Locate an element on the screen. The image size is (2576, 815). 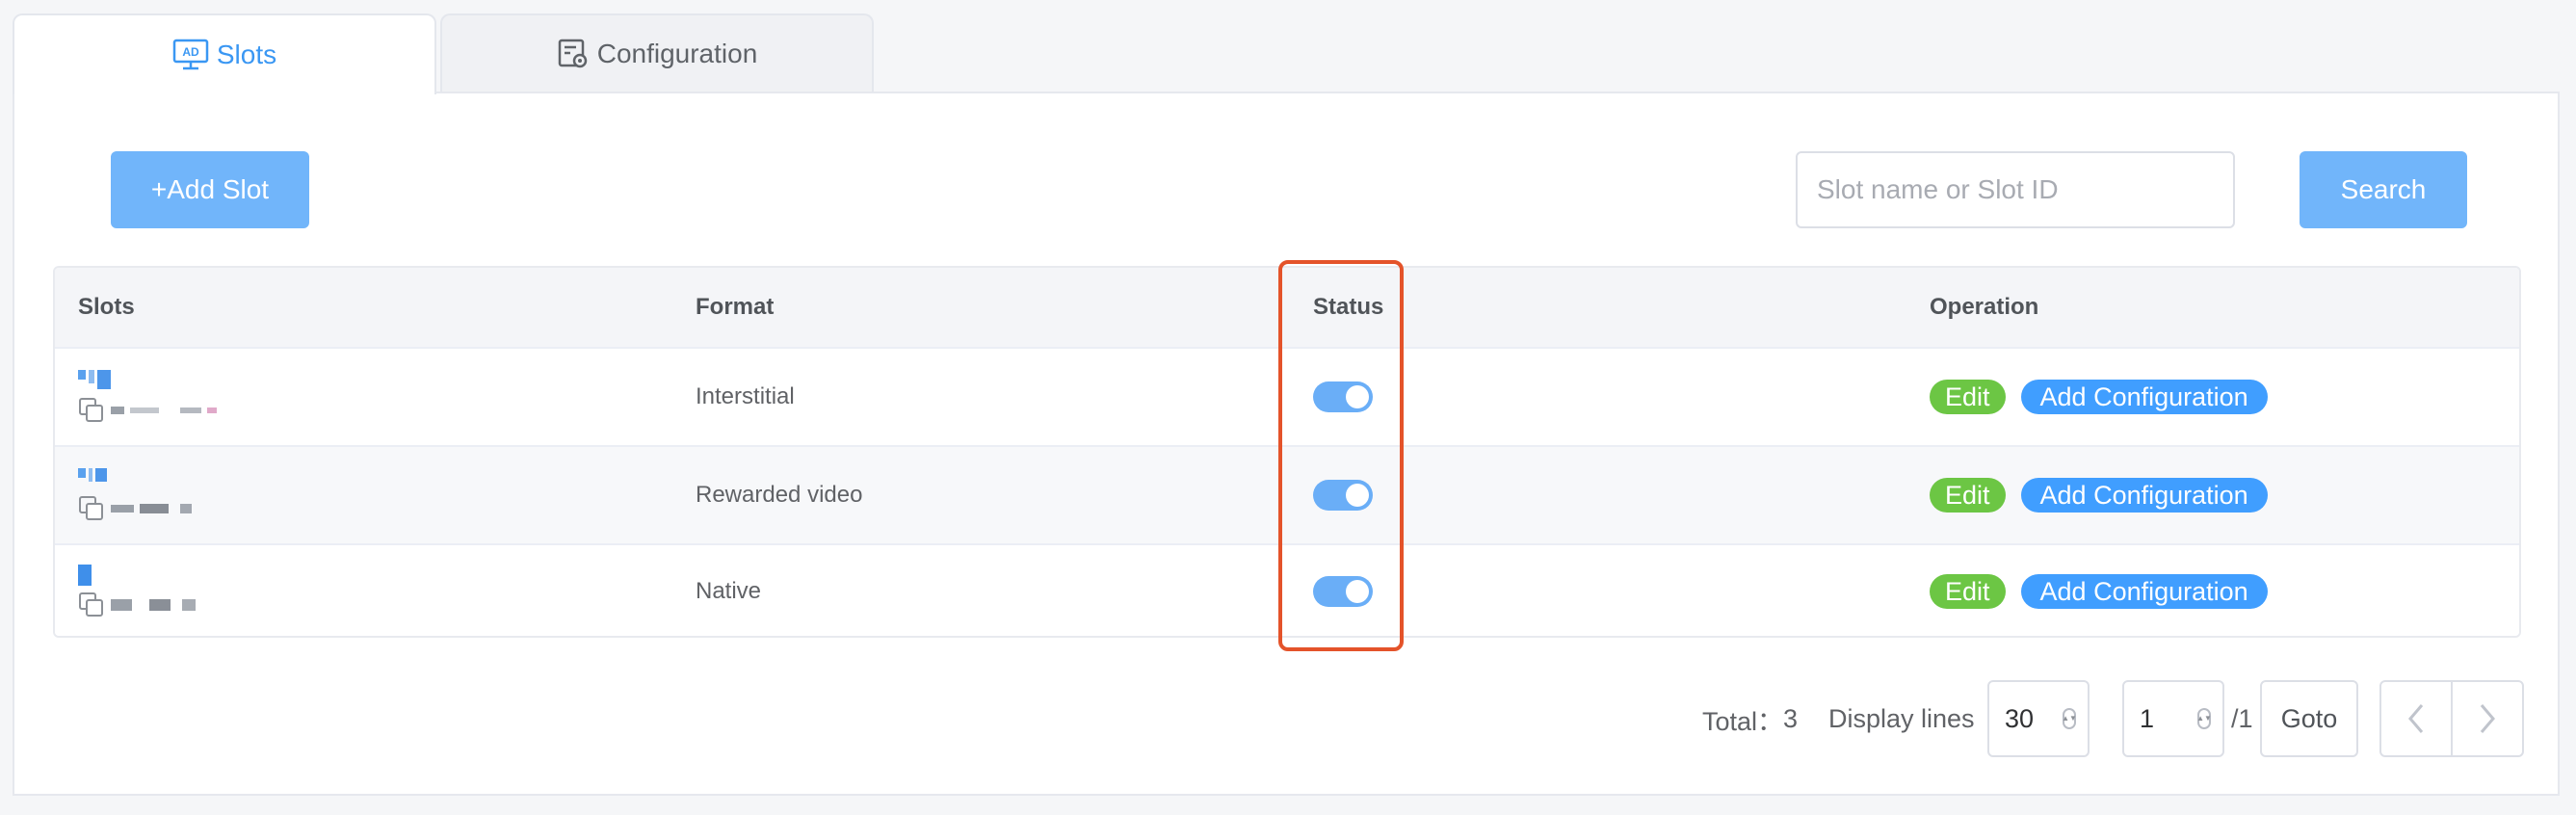
pagination-total: Total： 3 is located at coordinates (1750, 718).